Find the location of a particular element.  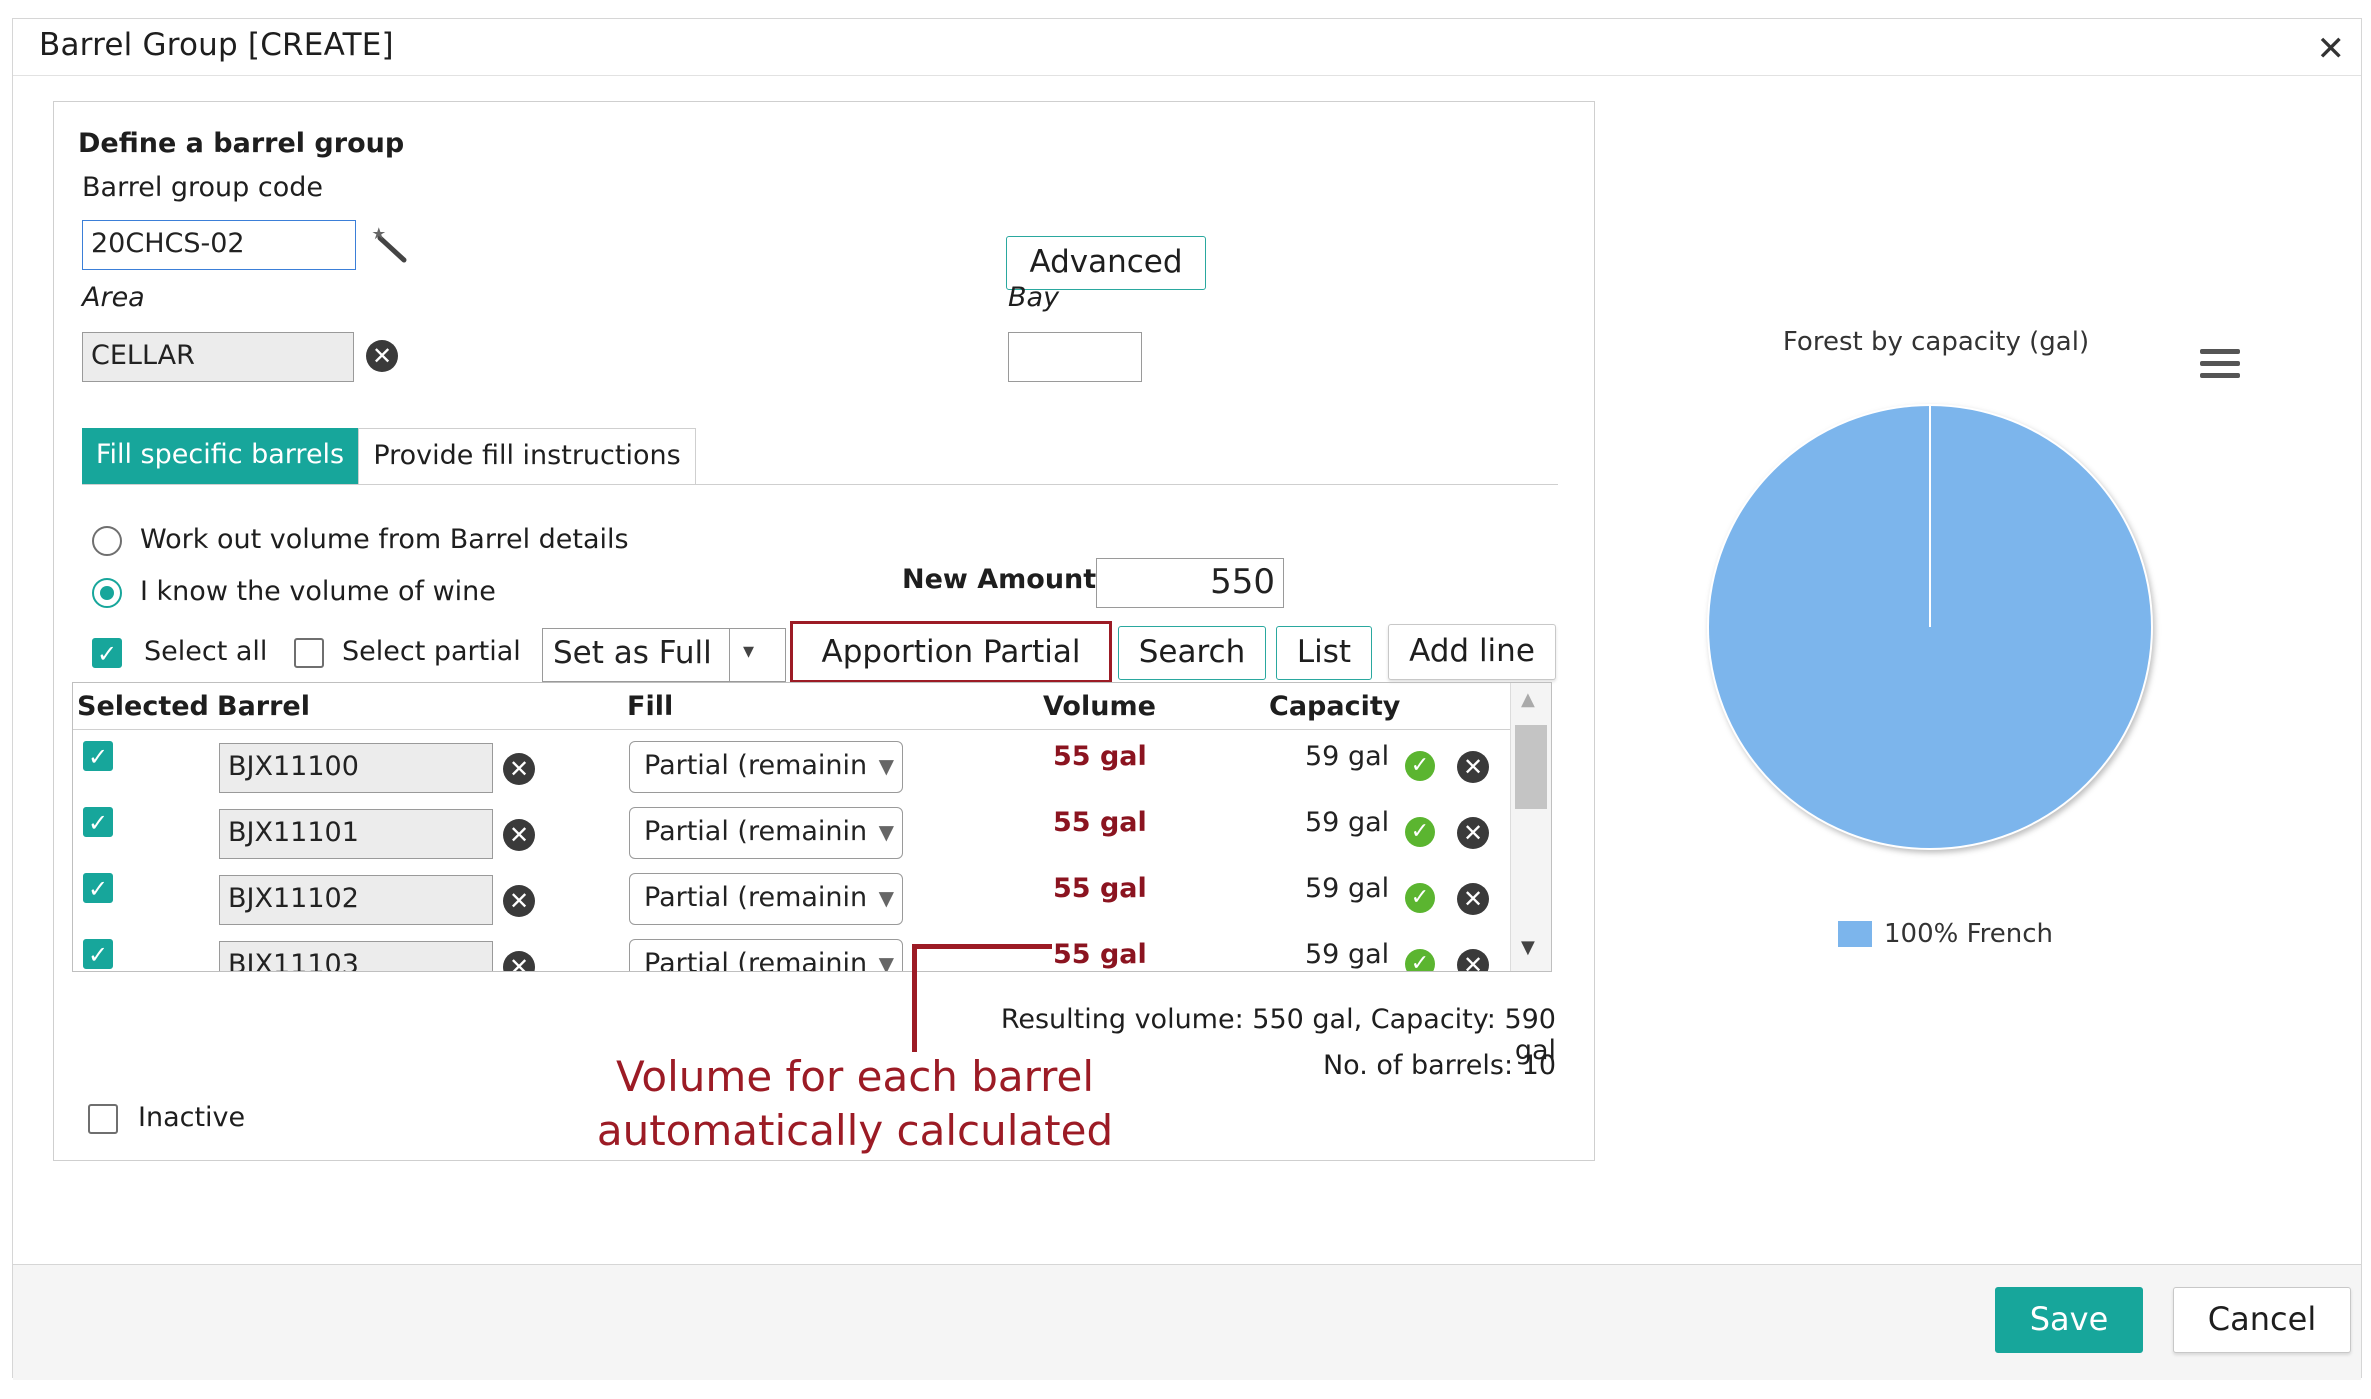

barrel-count-text: No. of barrels: 10 is located at coordinates (1439, 1065).